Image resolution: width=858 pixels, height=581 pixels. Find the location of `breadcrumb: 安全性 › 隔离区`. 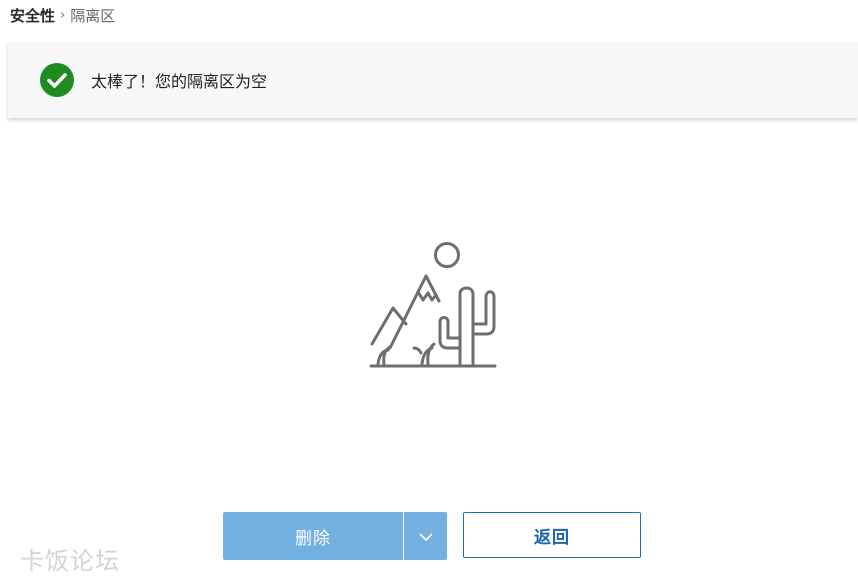

breadcrumb: 安全性 › 隔离区 is located at coordinates (62, 16).